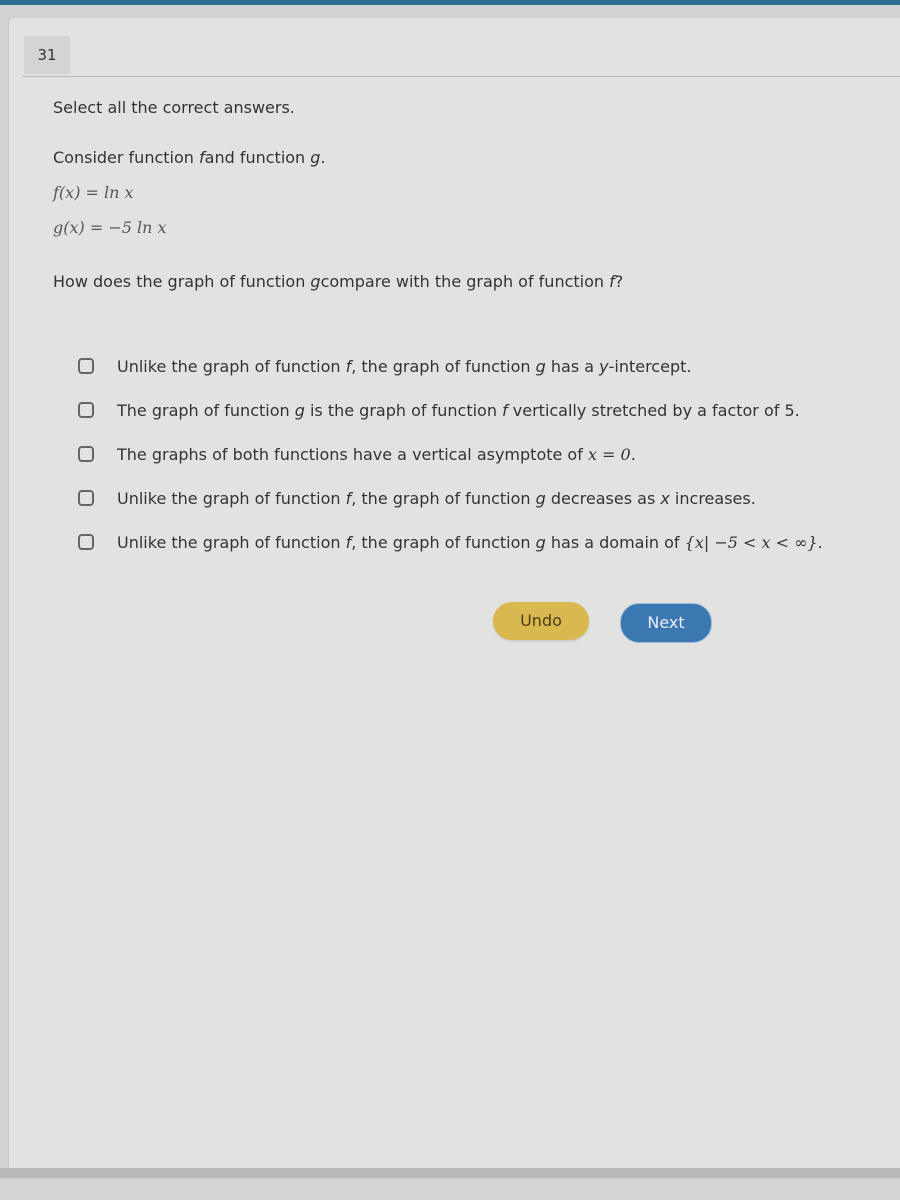  Describe the element at coordinates (257, 157) in the screenshot. I see `intro-middle: and function` at that location.